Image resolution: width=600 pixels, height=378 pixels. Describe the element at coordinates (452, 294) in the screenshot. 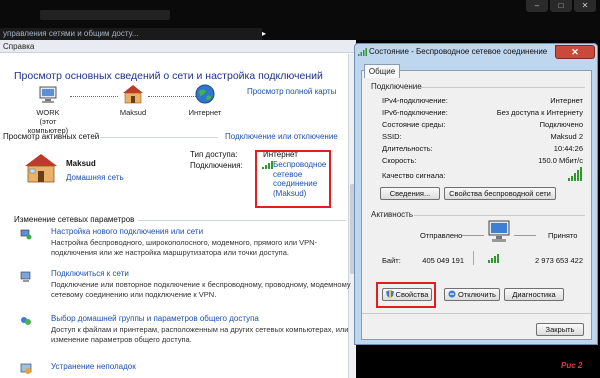

I see `disconnect-icon` at that location.